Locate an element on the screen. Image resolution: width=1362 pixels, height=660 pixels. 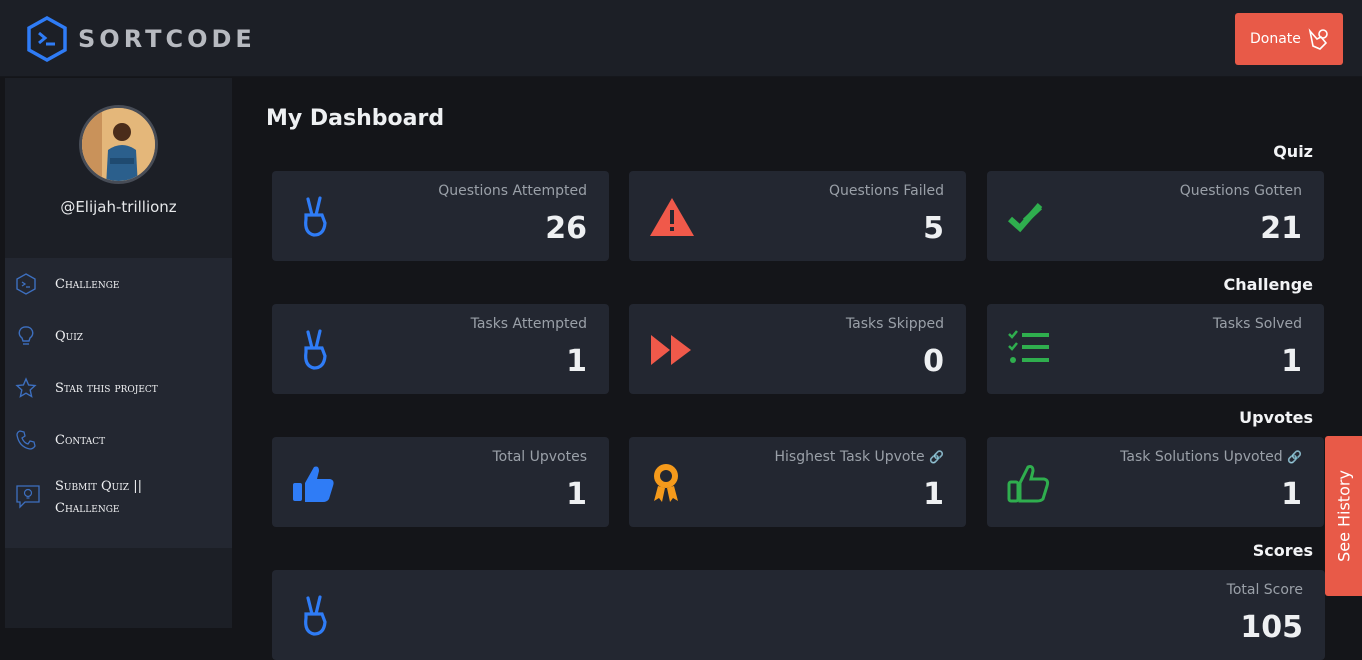
stat-label: Tasks Skipped is located at coordinates (894, 324).